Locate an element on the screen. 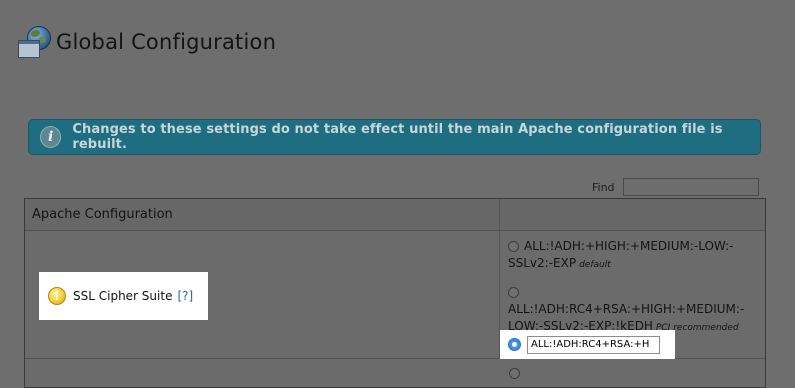  option-note: default is located at coordinates (595, 265).